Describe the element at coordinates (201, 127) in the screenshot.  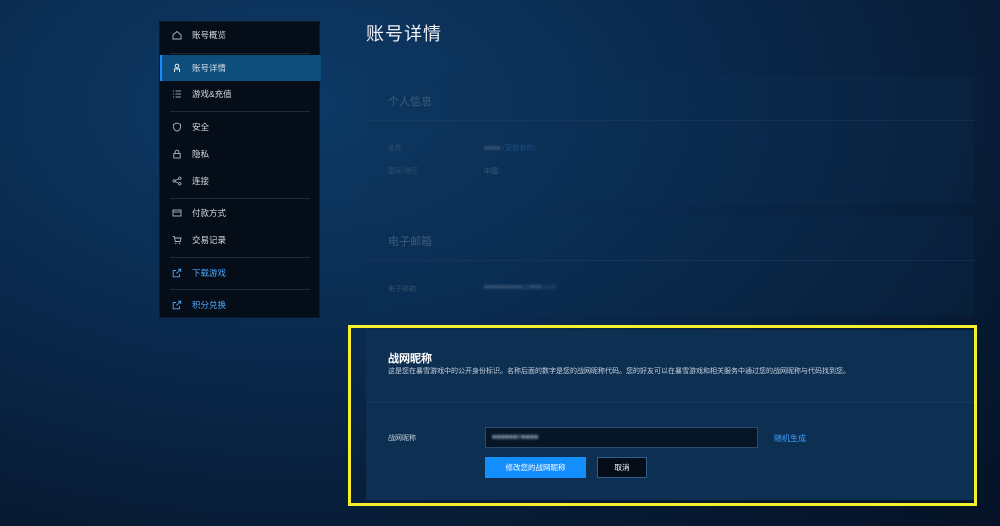
I see `sidebar-item-label: 安全` at that location.